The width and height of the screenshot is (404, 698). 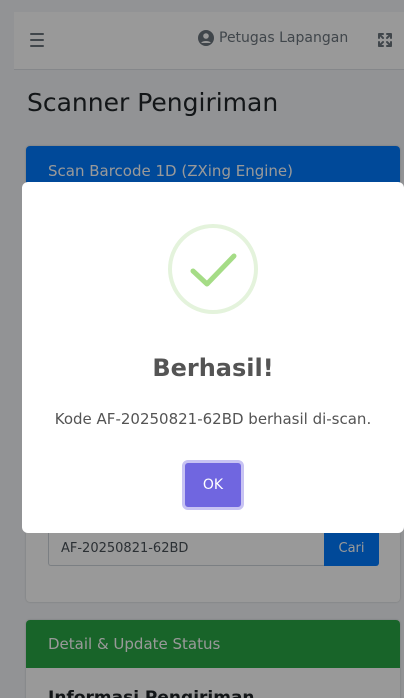 What do you see at coordinates (213, 368) in the screenshot?
I see `modal-title: Berhasil!` at bounding box center [213, 368].